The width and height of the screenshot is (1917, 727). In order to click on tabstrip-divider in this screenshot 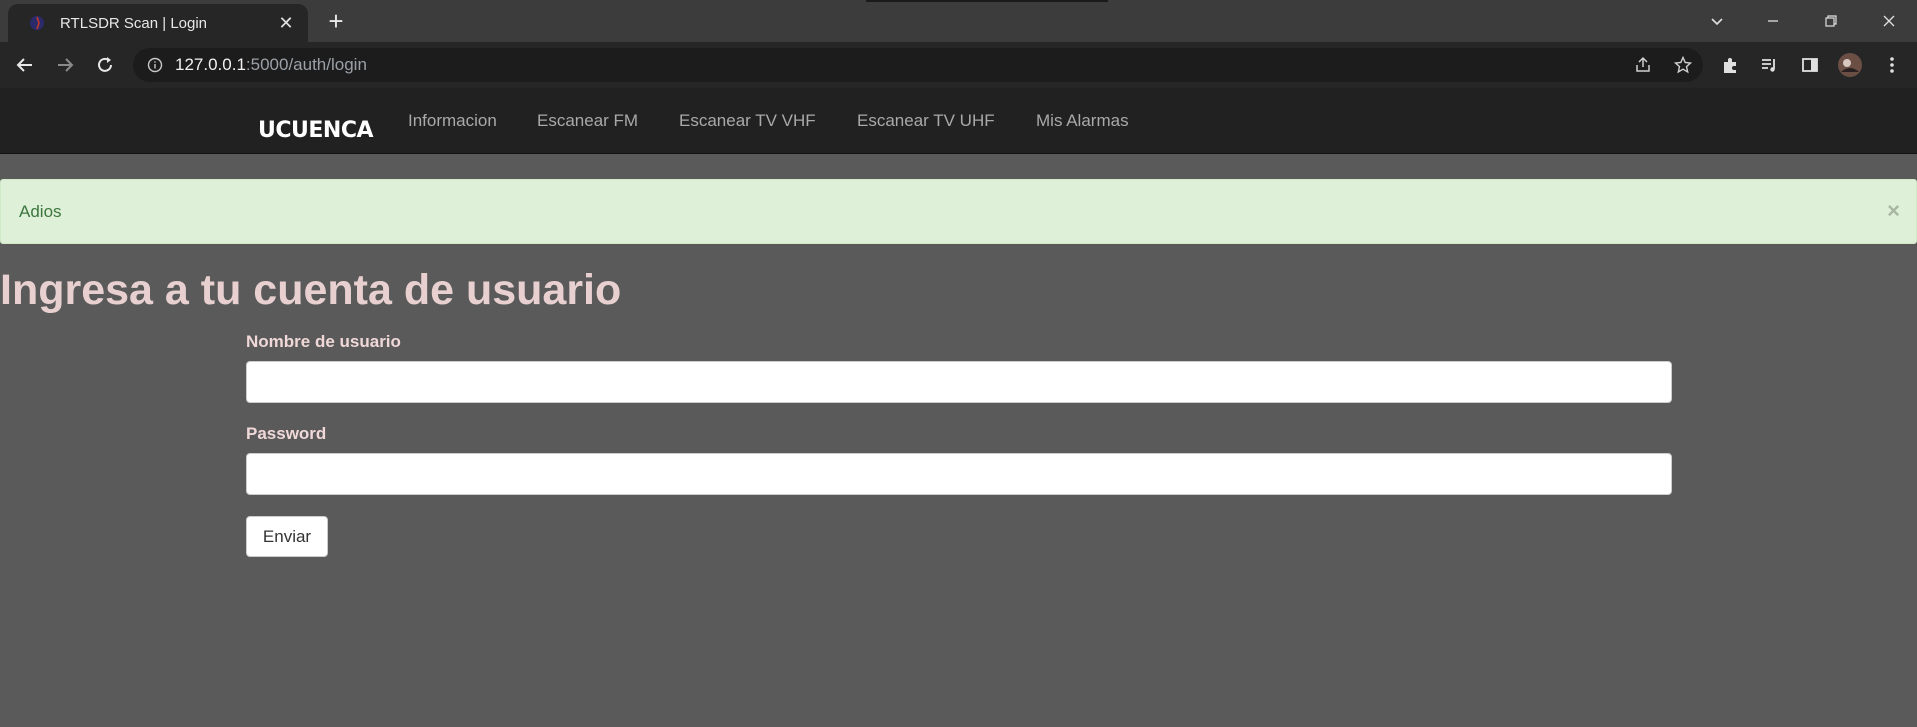, I will do `click(987, 1)`.